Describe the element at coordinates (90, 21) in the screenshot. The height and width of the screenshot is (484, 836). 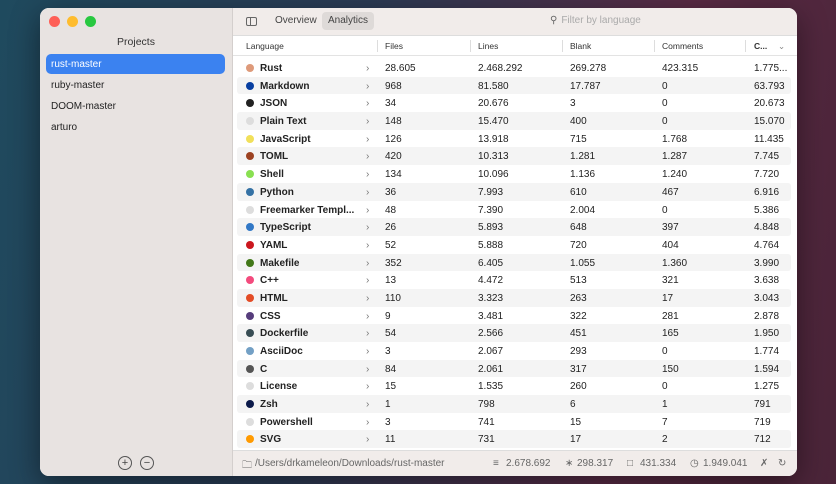
I see `zoom-window-button` at that location.